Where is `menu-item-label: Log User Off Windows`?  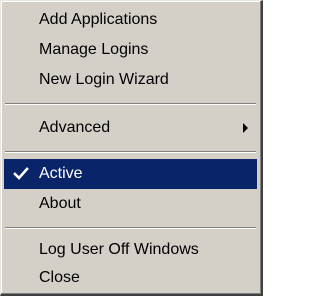 menu-item-label: Log User Off Windows is located at coordinates (119, 249).